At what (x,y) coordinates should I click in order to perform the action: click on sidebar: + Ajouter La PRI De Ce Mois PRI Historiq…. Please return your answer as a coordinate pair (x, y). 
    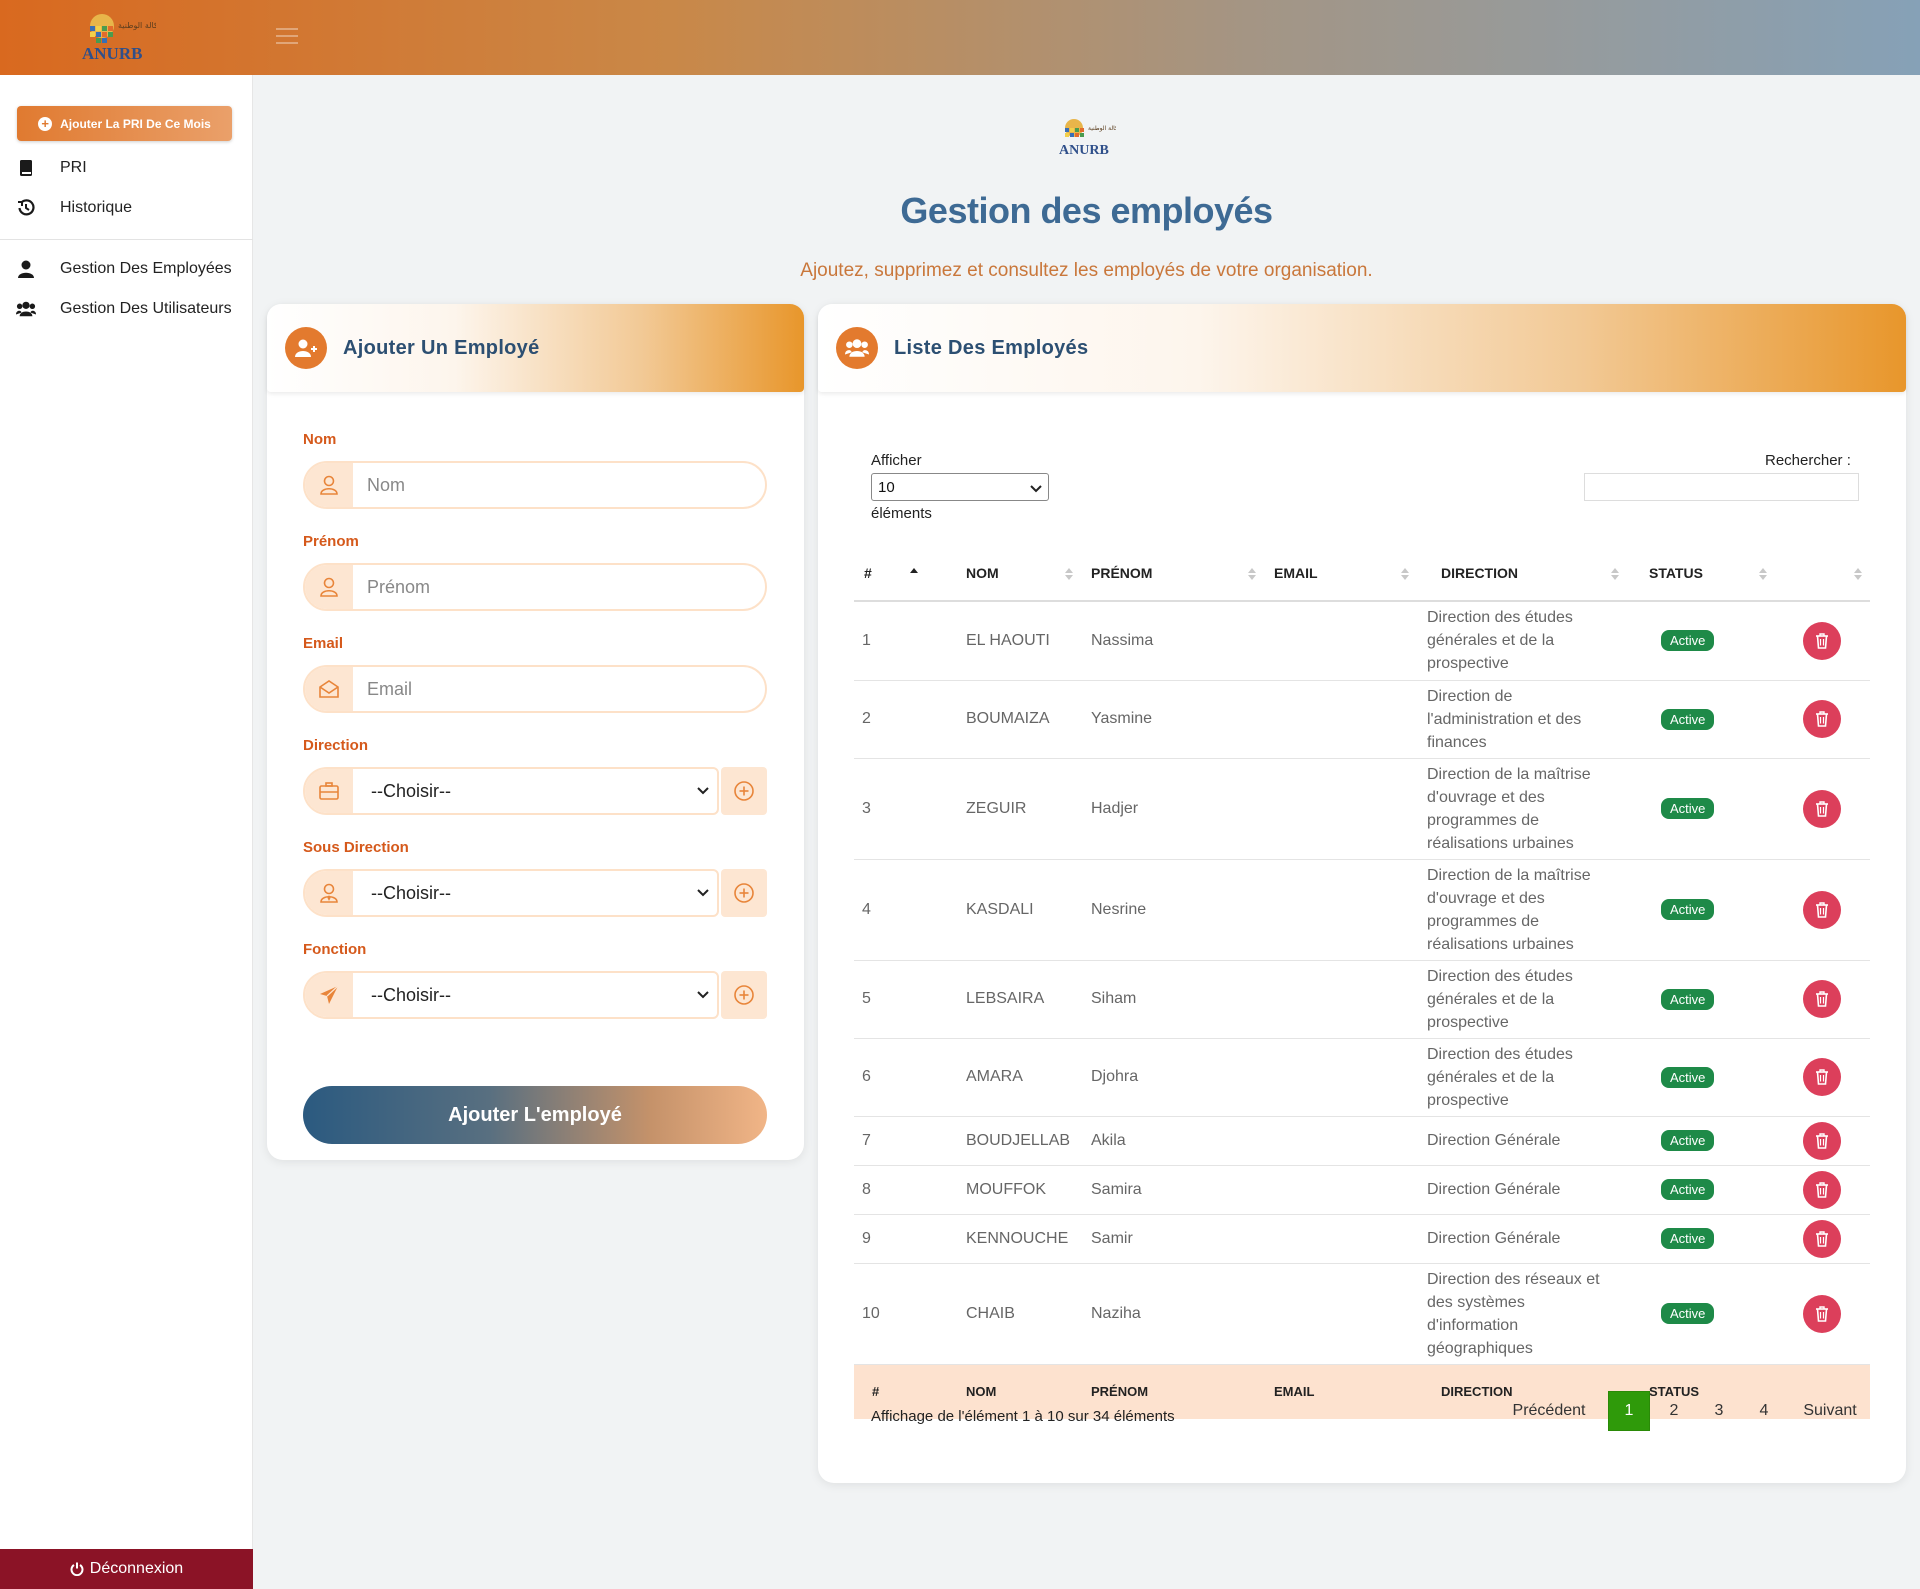
    Looking at the image, I should click on (126, 832).